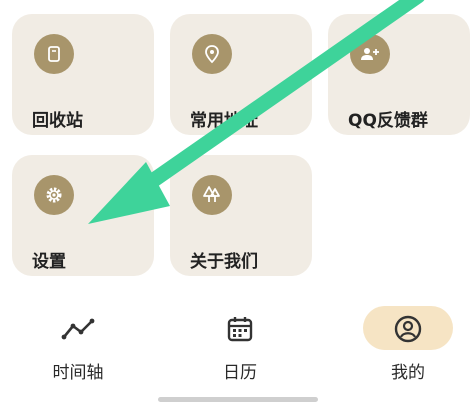 This screenshot has width=476, height=403. What do you see at coordinates (408, 345) in the screenshot?
I see `nav-item-profile: 我的` at bounding box center [408, 345].